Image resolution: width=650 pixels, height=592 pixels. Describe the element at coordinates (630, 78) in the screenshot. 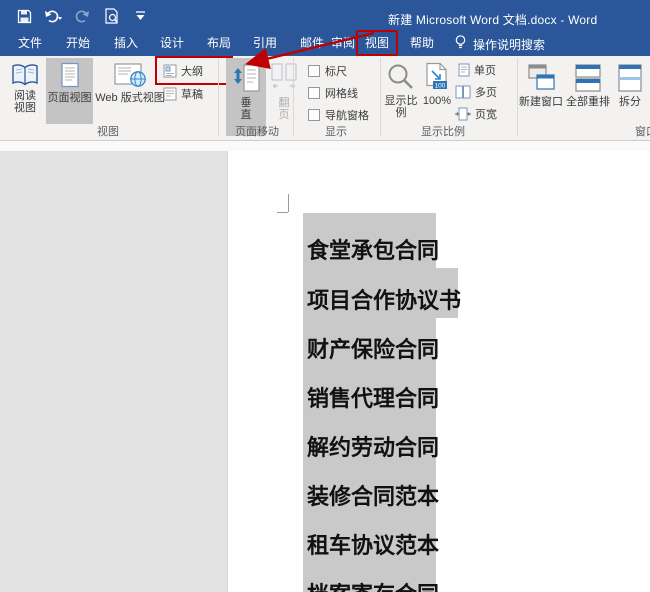

I see `split-icon` at that location.